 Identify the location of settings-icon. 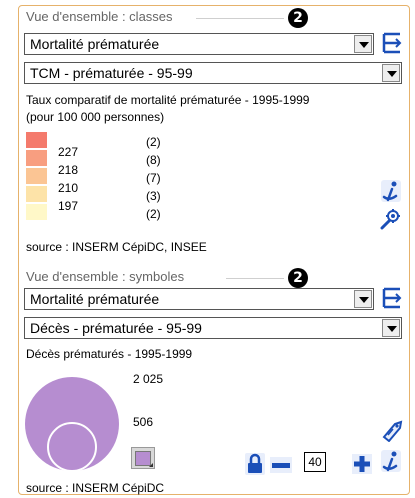
(391, 221).